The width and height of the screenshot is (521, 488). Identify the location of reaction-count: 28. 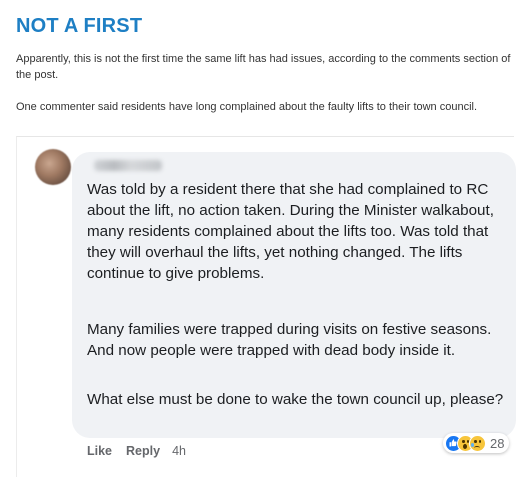
(497, 443).